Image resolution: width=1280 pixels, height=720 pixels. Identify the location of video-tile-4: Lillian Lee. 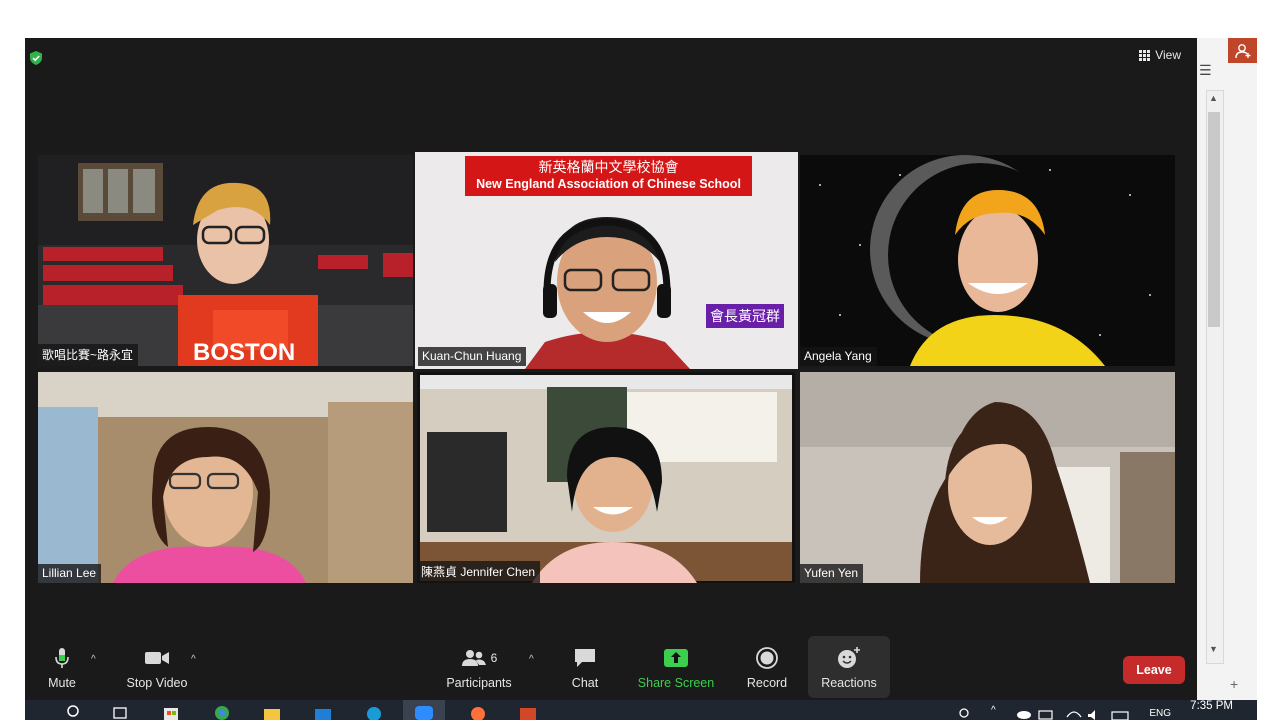
(225, 477).